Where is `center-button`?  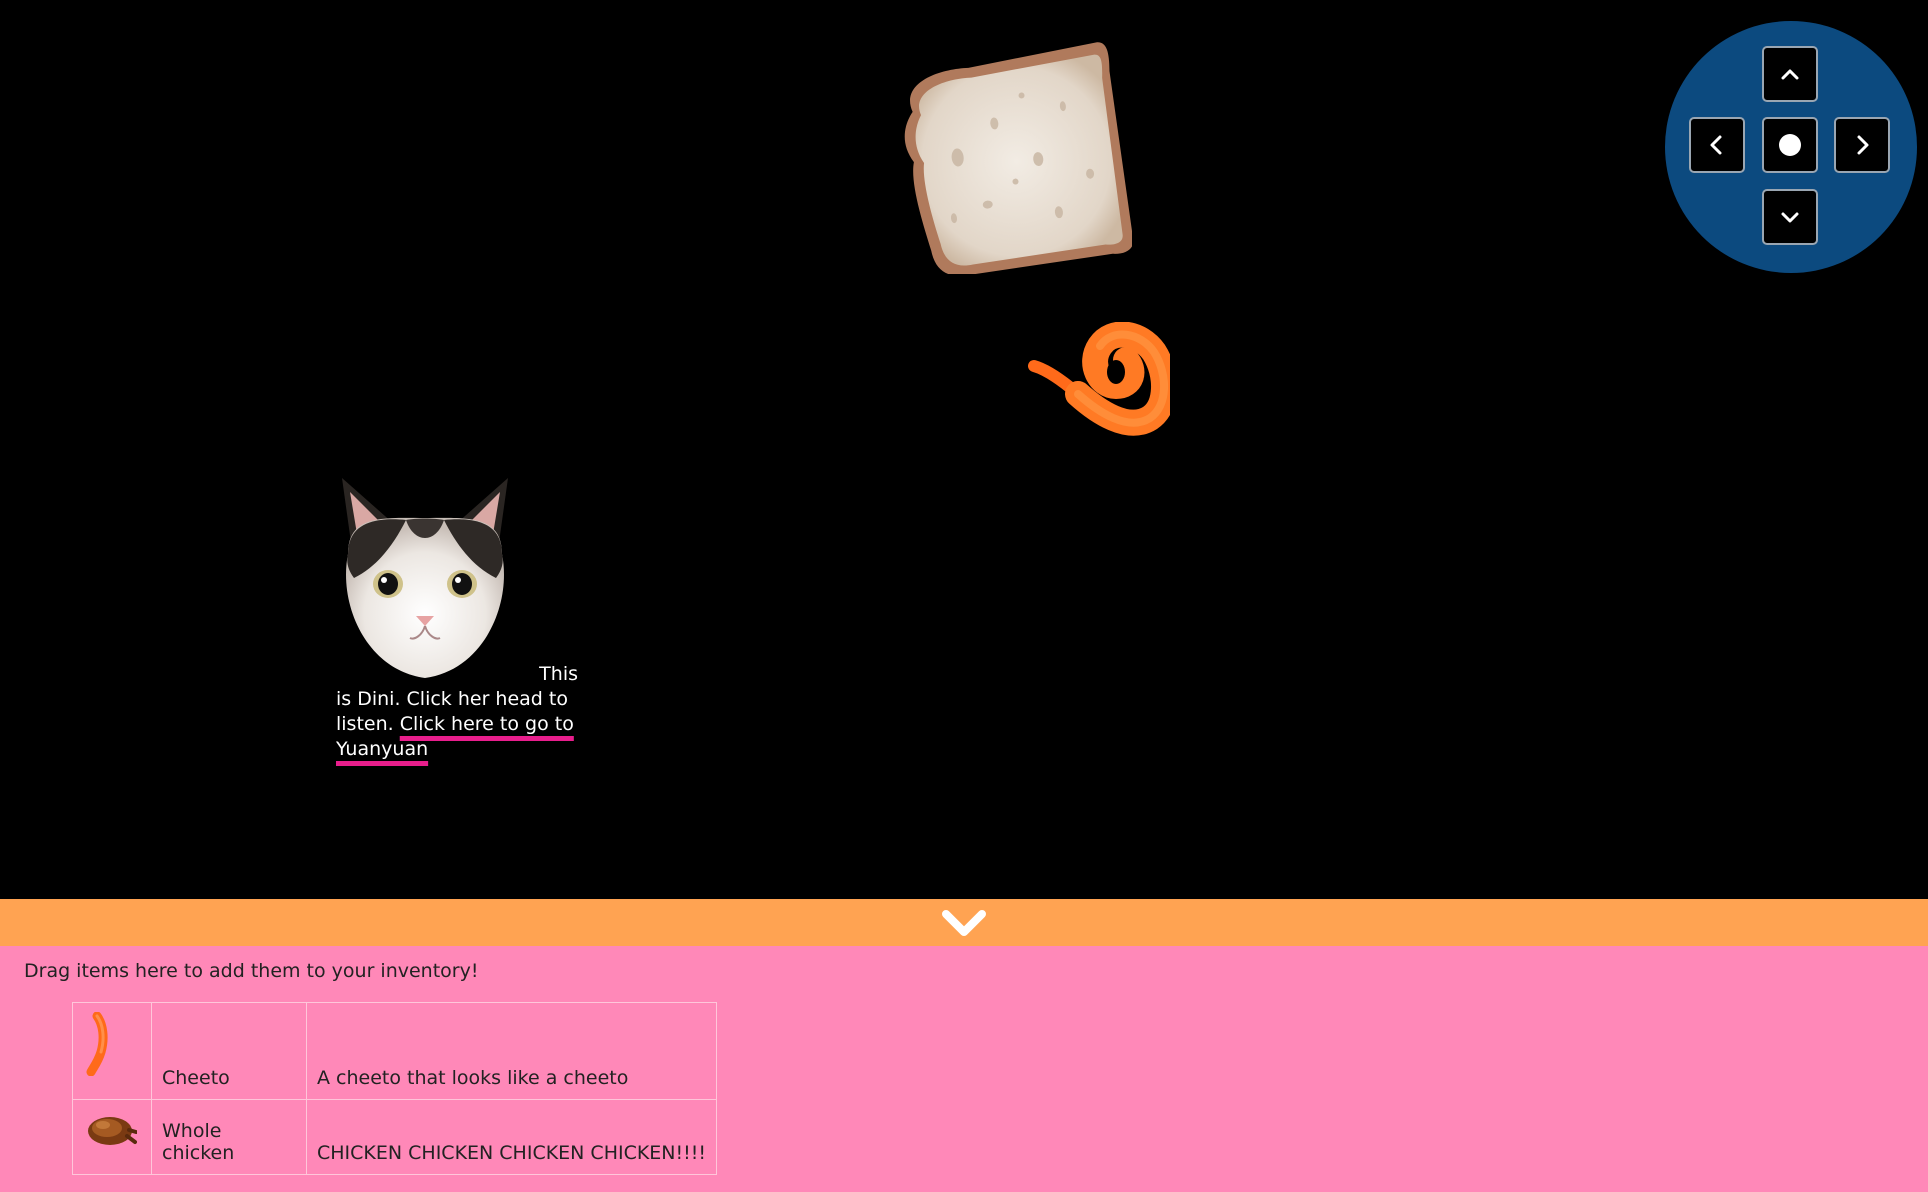
center-button is located at coordinates (1790, 145).